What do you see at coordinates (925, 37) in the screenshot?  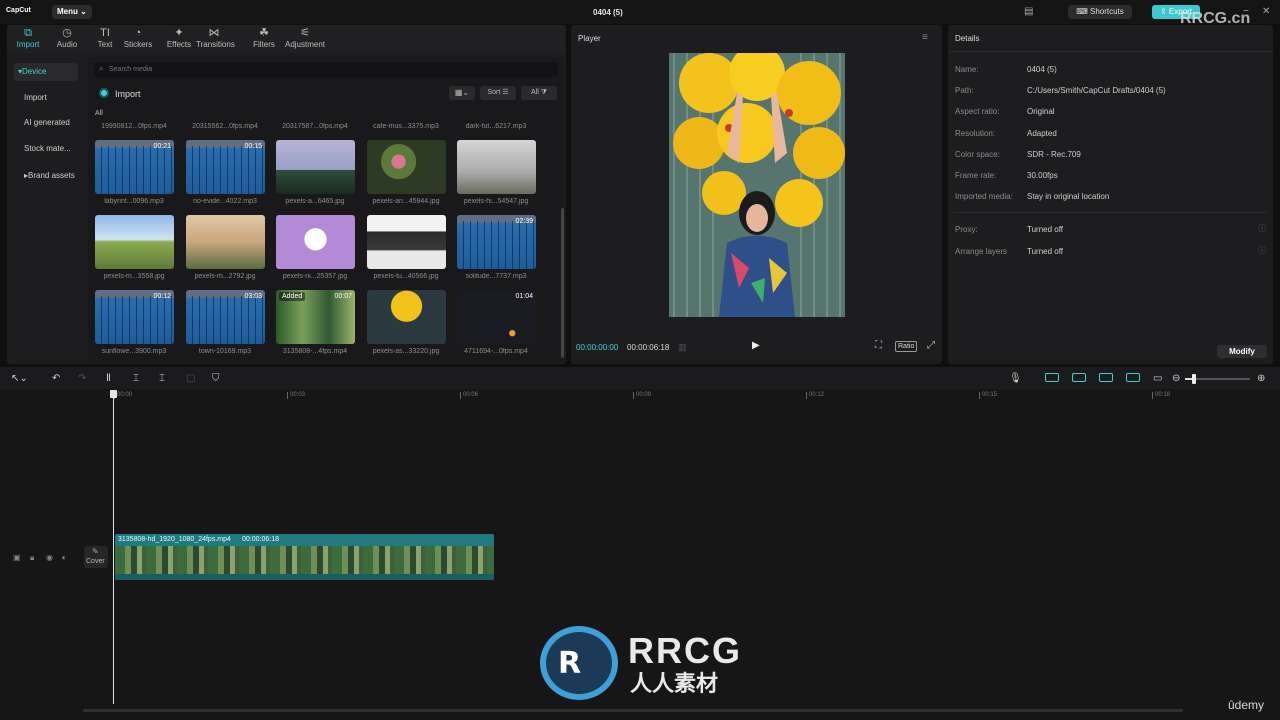 I see `hamburger-icon: ≡` at bounding box center [925, 37].